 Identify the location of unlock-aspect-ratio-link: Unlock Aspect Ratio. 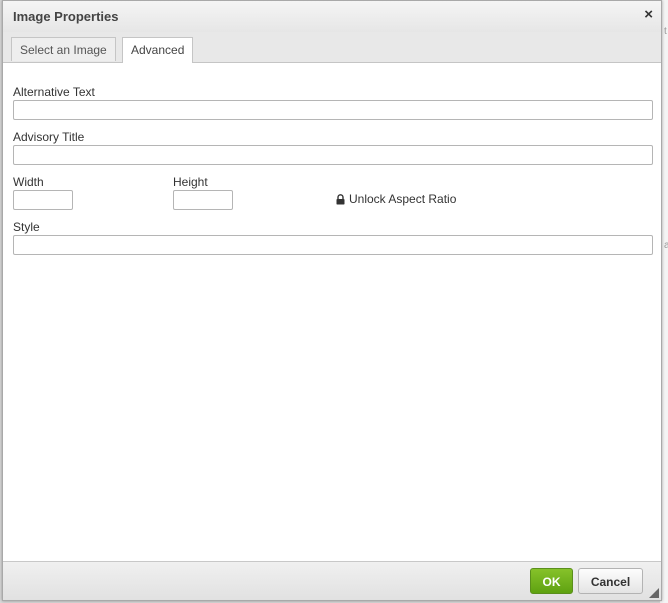
(396, 199).